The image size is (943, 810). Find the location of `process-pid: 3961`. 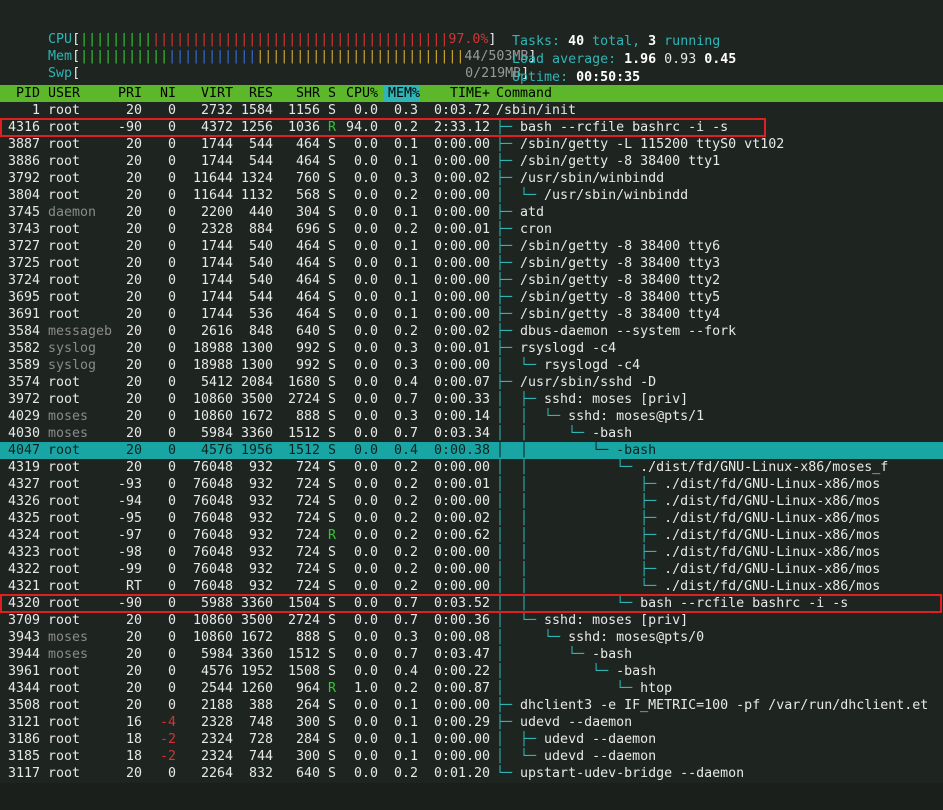

process-pid: 3961 is located at coordinates (23, 671).